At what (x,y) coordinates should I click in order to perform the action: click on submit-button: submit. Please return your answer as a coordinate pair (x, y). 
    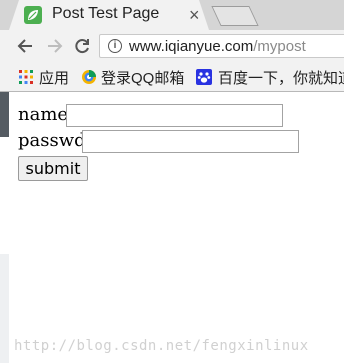
    Looking at the image, I should click on (53, 168).